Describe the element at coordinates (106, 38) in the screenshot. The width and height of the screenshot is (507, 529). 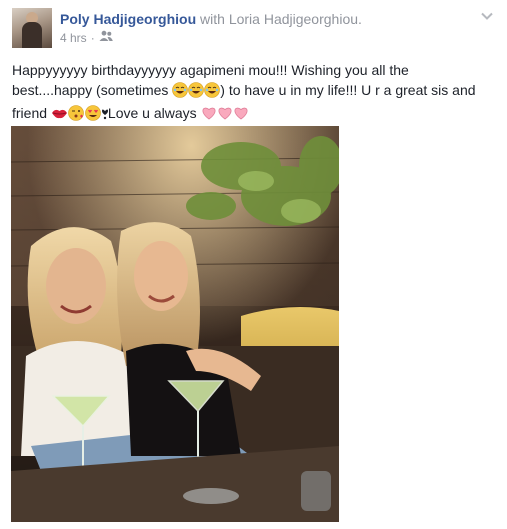
I see `friends-icon` at that location.